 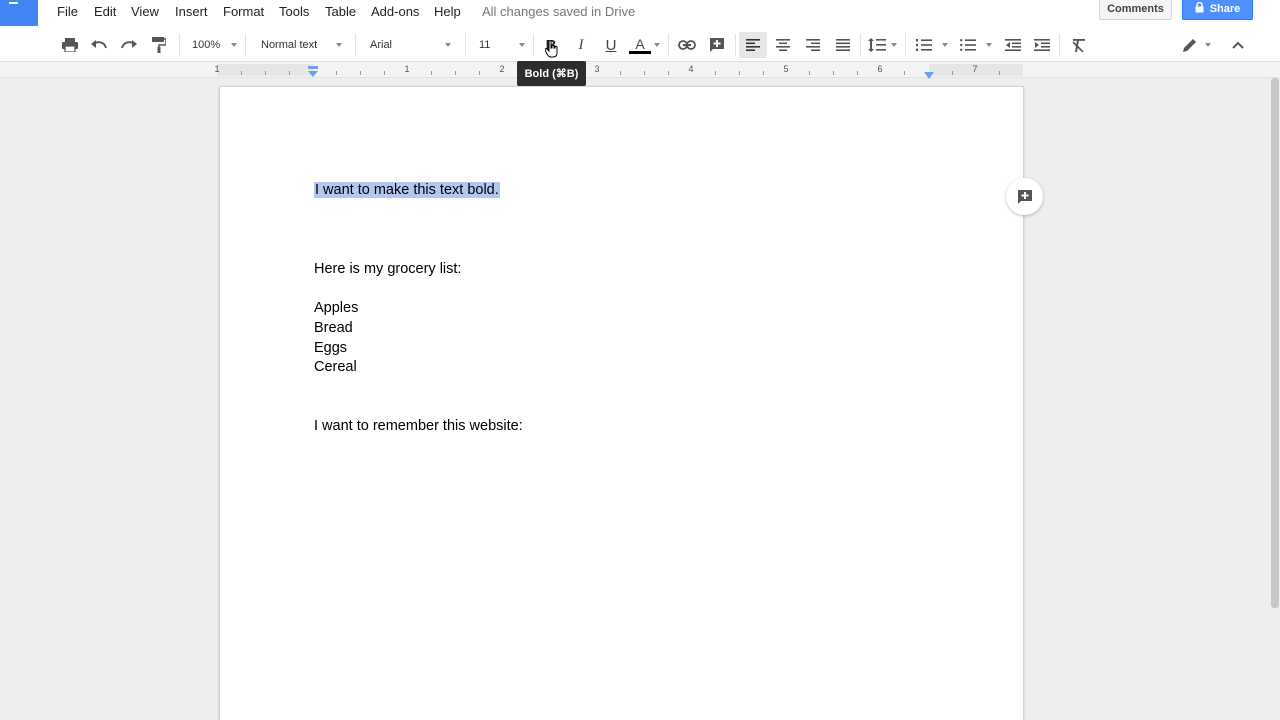 I want to click on collapse-chevron-up-icon, so click(x=1238, y=45).